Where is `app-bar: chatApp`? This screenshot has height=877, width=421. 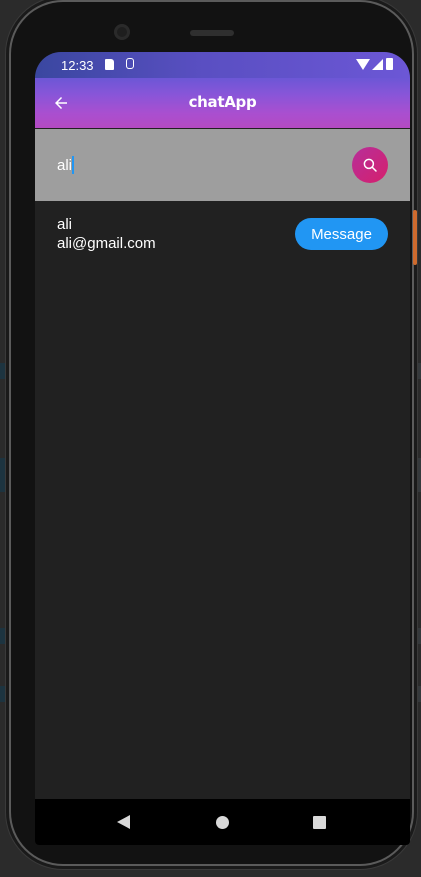 app-bar: chatApp is located at coordinates (222, 103).